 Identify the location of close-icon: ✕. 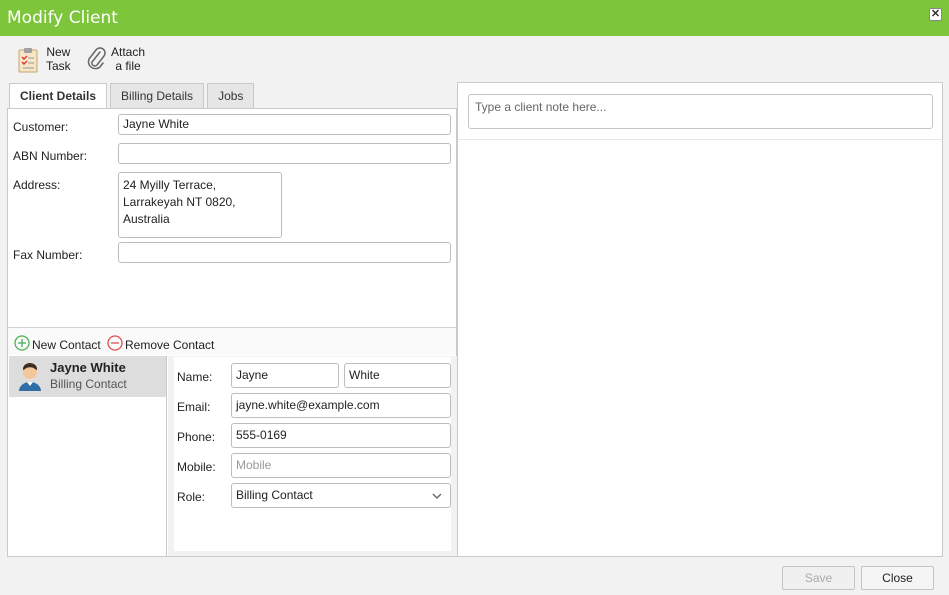
(935, 14).